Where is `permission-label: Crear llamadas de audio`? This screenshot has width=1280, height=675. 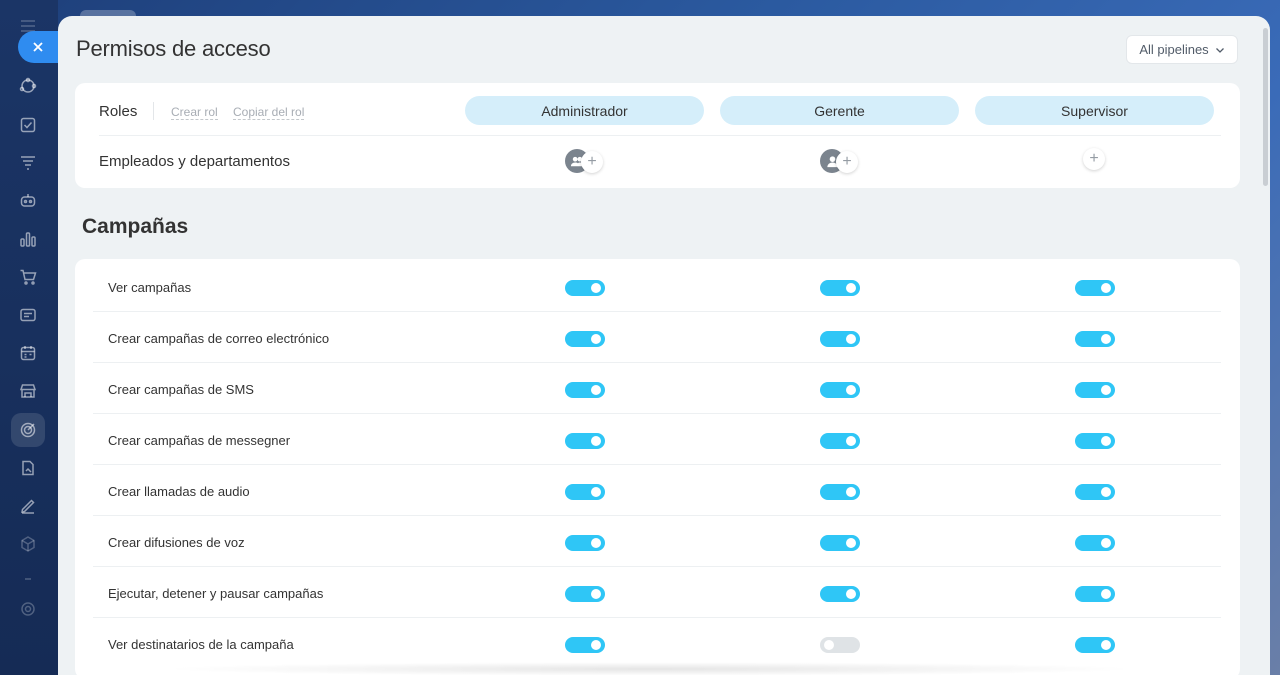
permission-label: Crear llamadas de audio is located at coordinates (179, 491).